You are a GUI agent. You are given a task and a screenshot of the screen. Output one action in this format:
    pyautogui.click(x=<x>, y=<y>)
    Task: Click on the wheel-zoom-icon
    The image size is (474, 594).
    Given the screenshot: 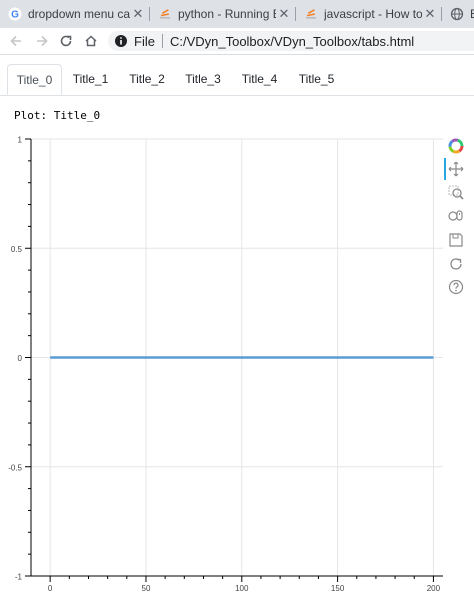 What is the action you would take?
    pyautogui.click(x=456, y=215)
    